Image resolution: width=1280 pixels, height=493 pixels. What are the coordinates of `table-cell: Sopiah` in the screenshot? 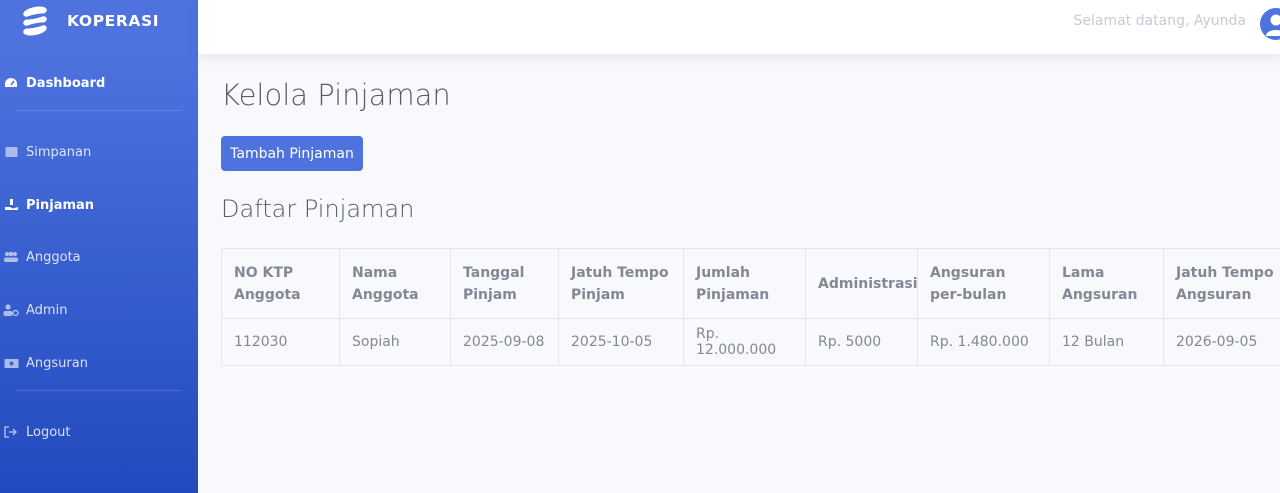 It's located at (395, 342).